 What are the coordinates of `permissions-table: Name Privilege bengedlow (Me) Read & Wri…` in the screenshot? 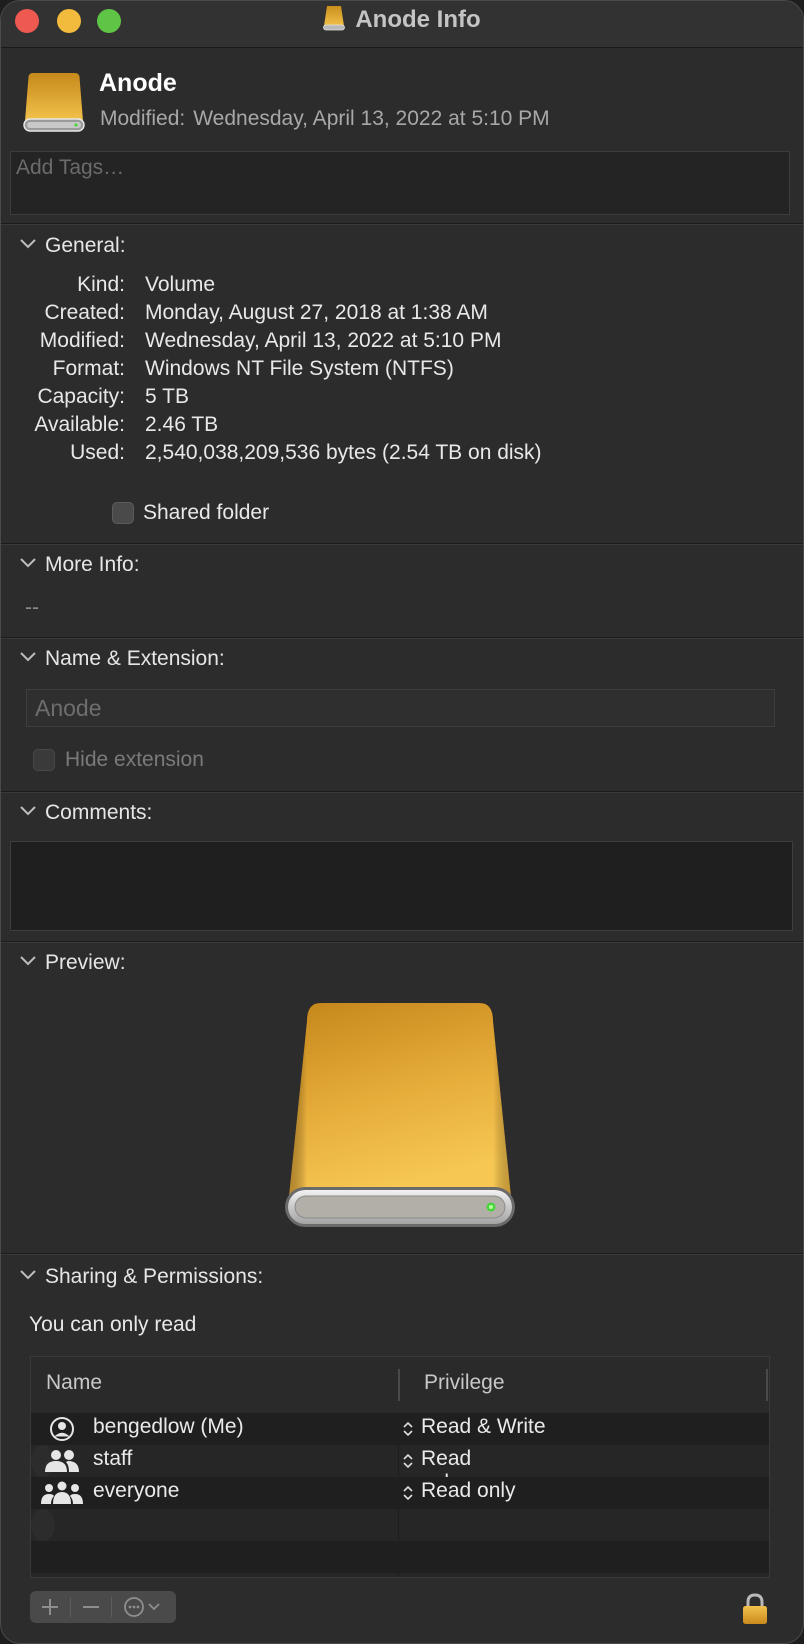 It's located at (400, 1467).